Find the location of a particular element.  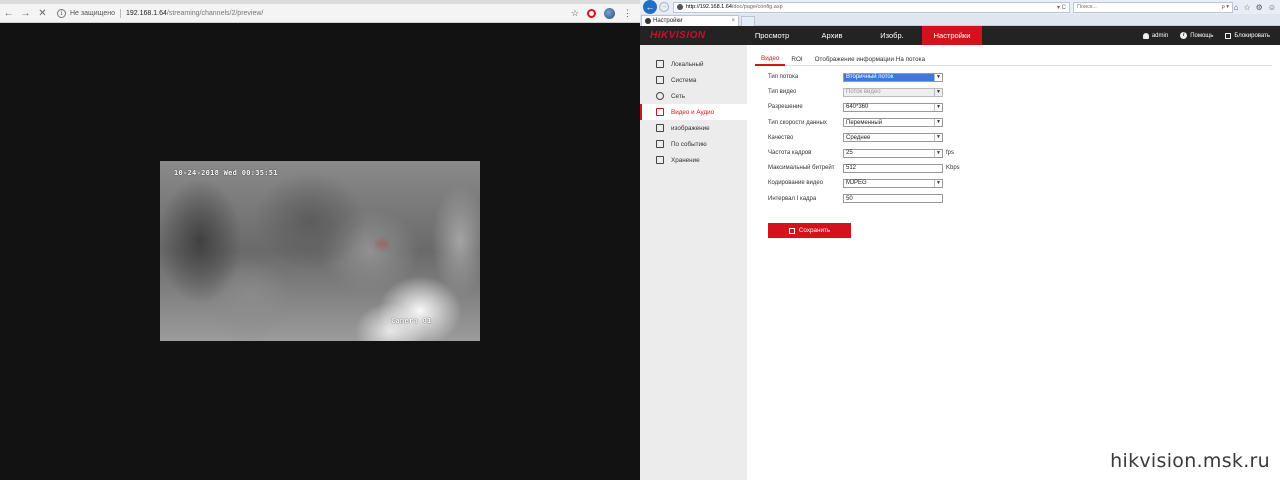

search-controls: ρ ▾ is located at coordinates (1225, 7).